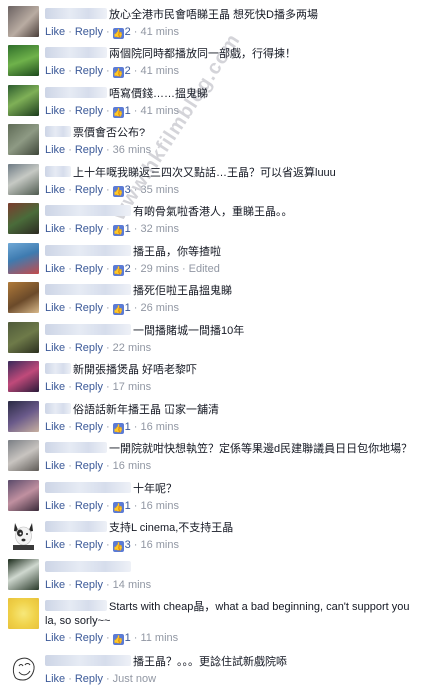 Image resolution: width=421 pixels, height=688 pixels. What do you see at coordinates (132, 150) in the screenshot?
I see `timestamp: 36 mins` at bounding box center [132, 150].